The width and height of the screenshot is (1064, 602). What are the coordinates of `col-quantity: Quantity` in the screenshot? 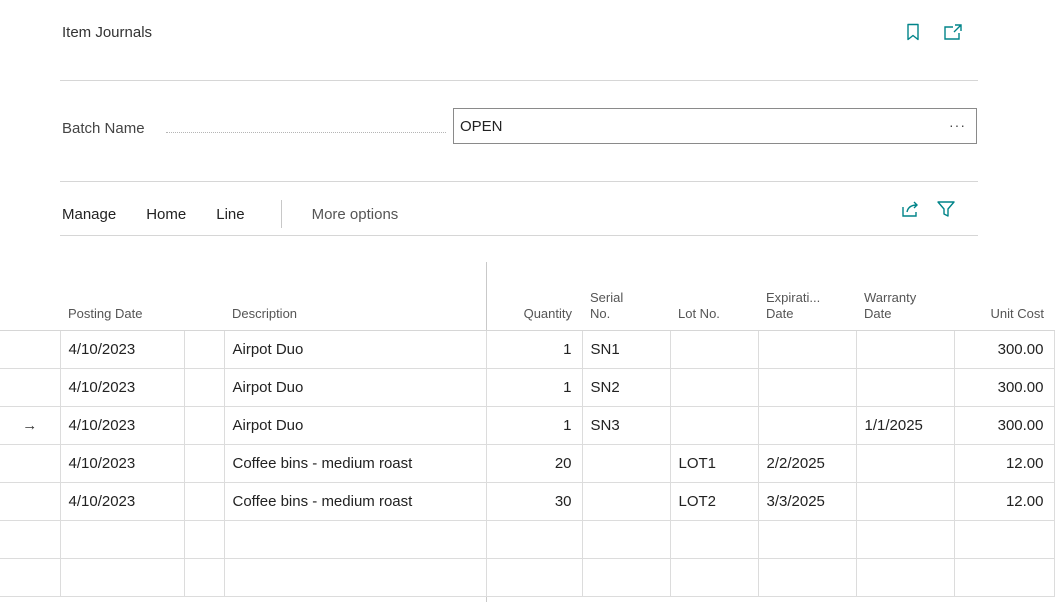 It's located at (534, 305).